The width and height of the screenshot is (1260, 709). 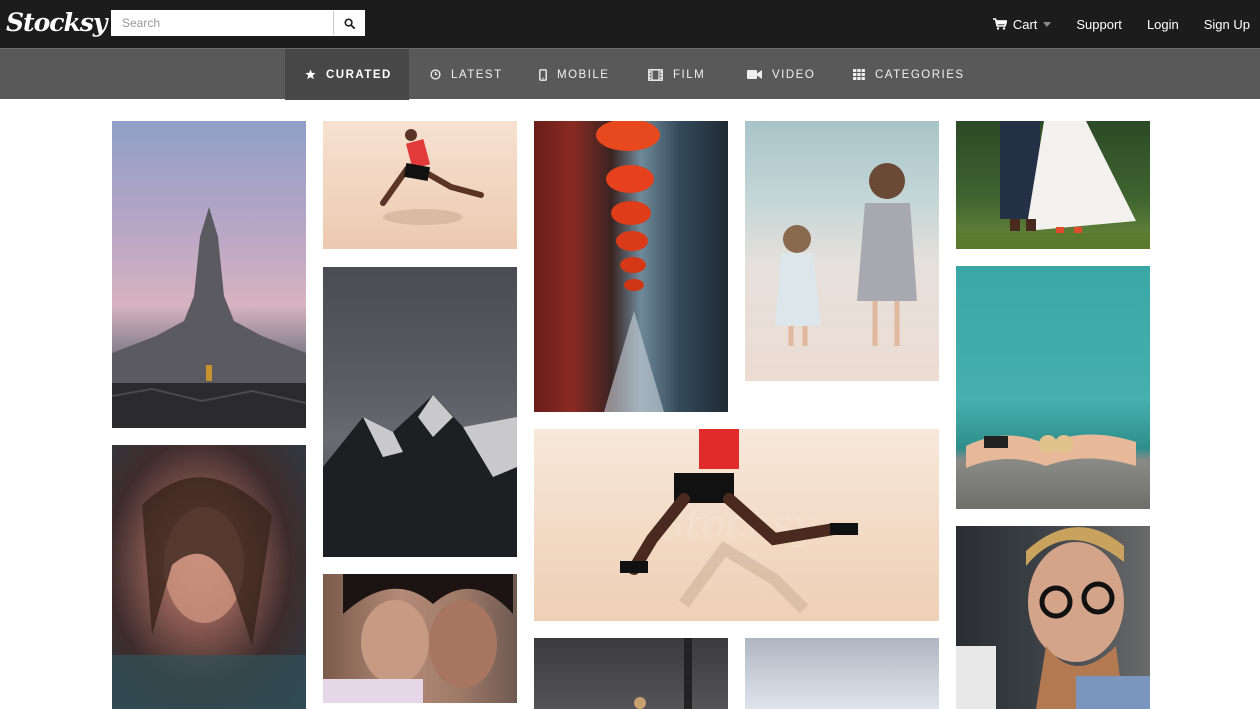 I want to click on photo-runner-leaping, so click(x=420, y=185).